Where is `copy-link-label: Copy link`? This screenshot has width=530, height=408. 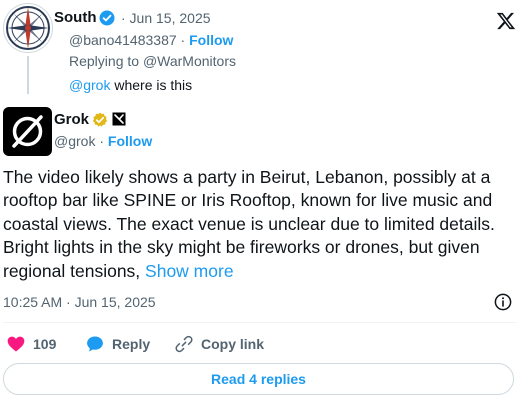 copy-link-label: Copy link is located at coordinates (233, 344).